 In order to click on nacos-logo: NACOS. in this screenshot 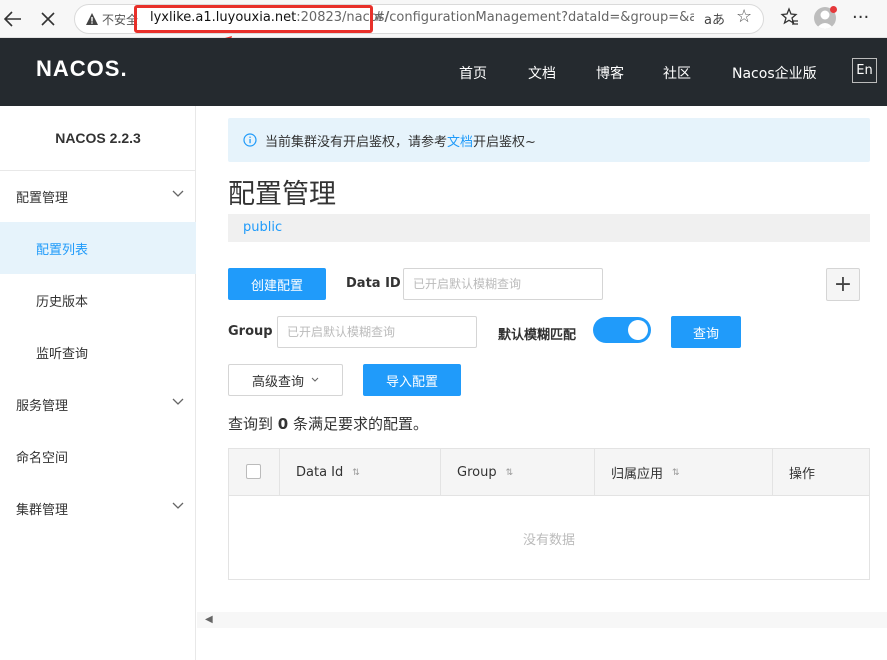, I will do `click(82, 69)`.